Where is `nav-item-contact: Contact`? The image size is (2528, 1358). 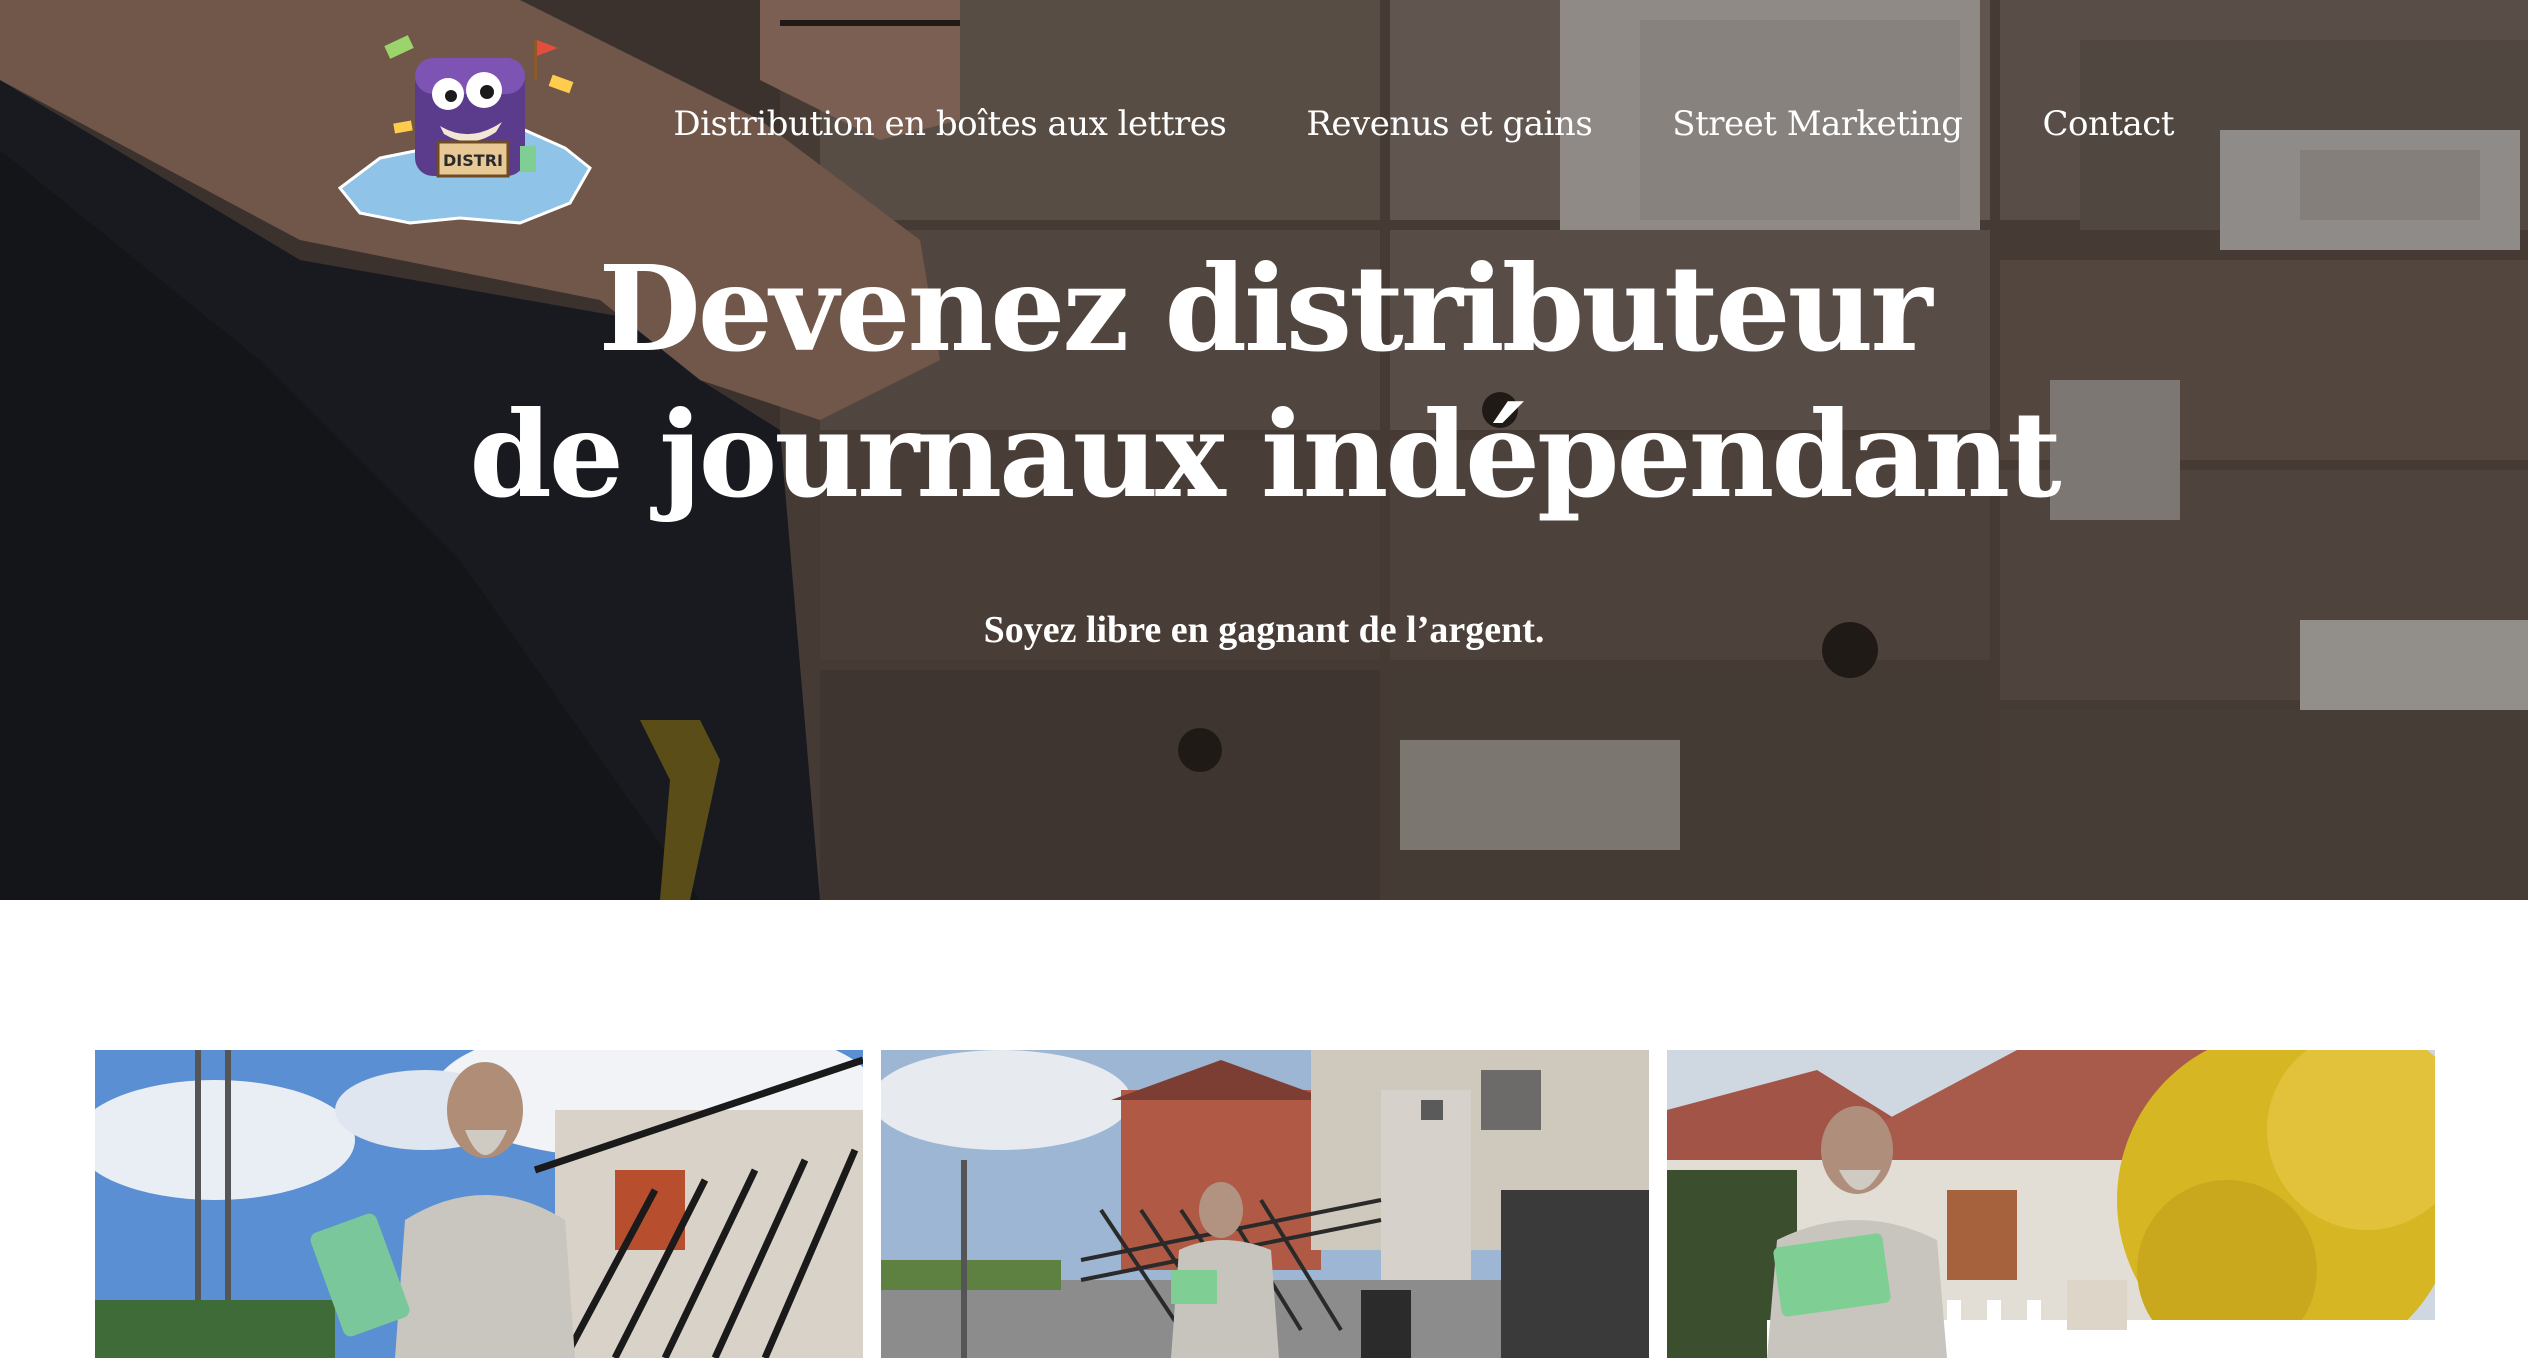
nav-item-contact: Contact is located at coordinates (2108, 124).